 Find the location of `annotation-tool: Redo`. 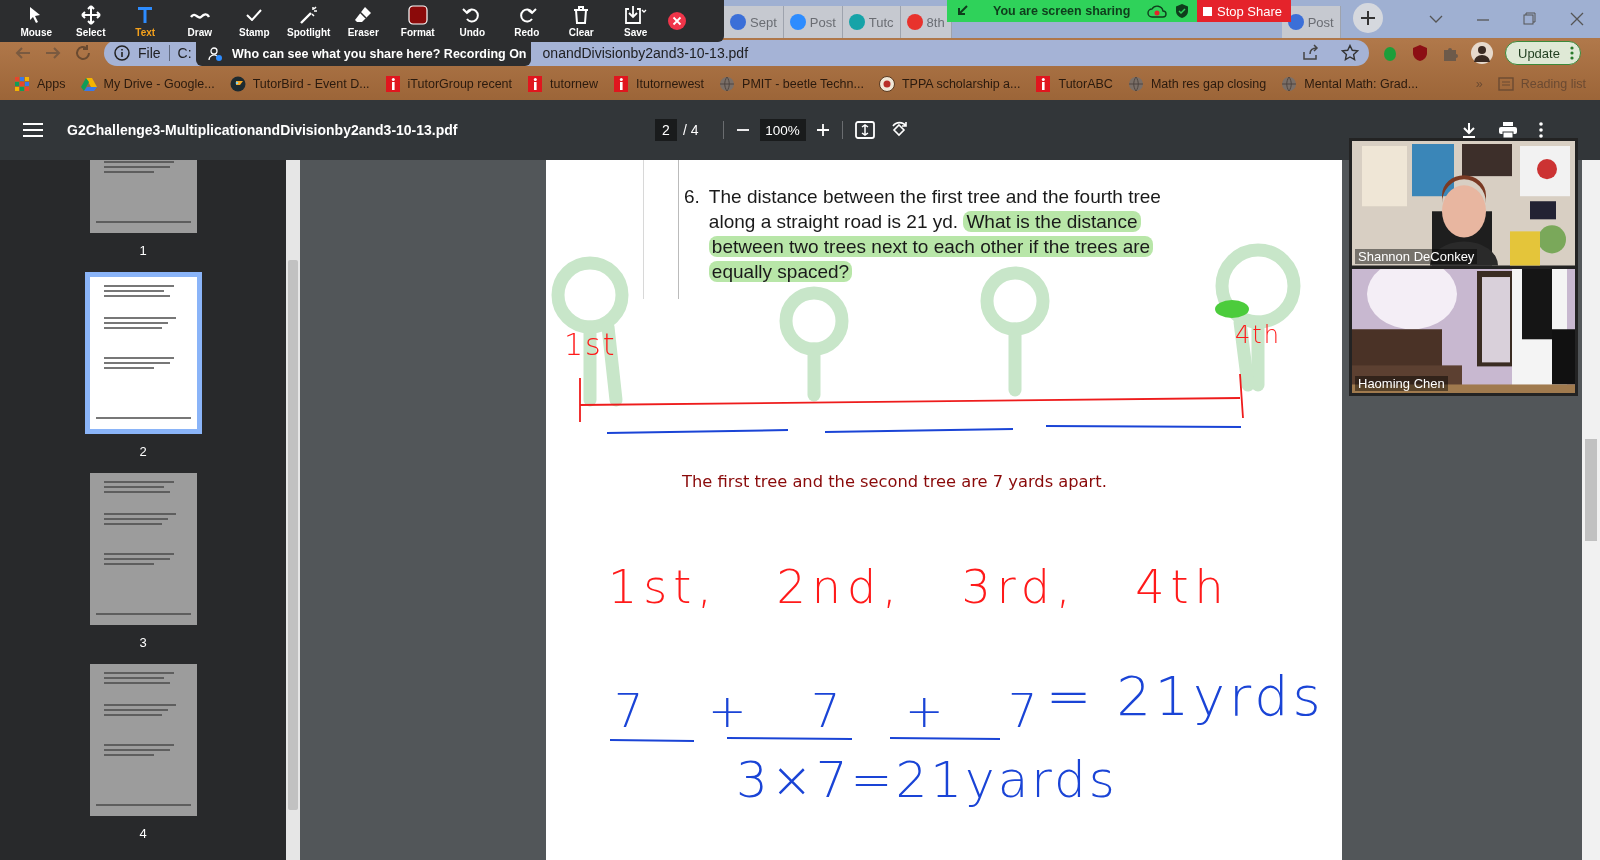

annotation-tool: Redo is located at coordinates (526, 21).